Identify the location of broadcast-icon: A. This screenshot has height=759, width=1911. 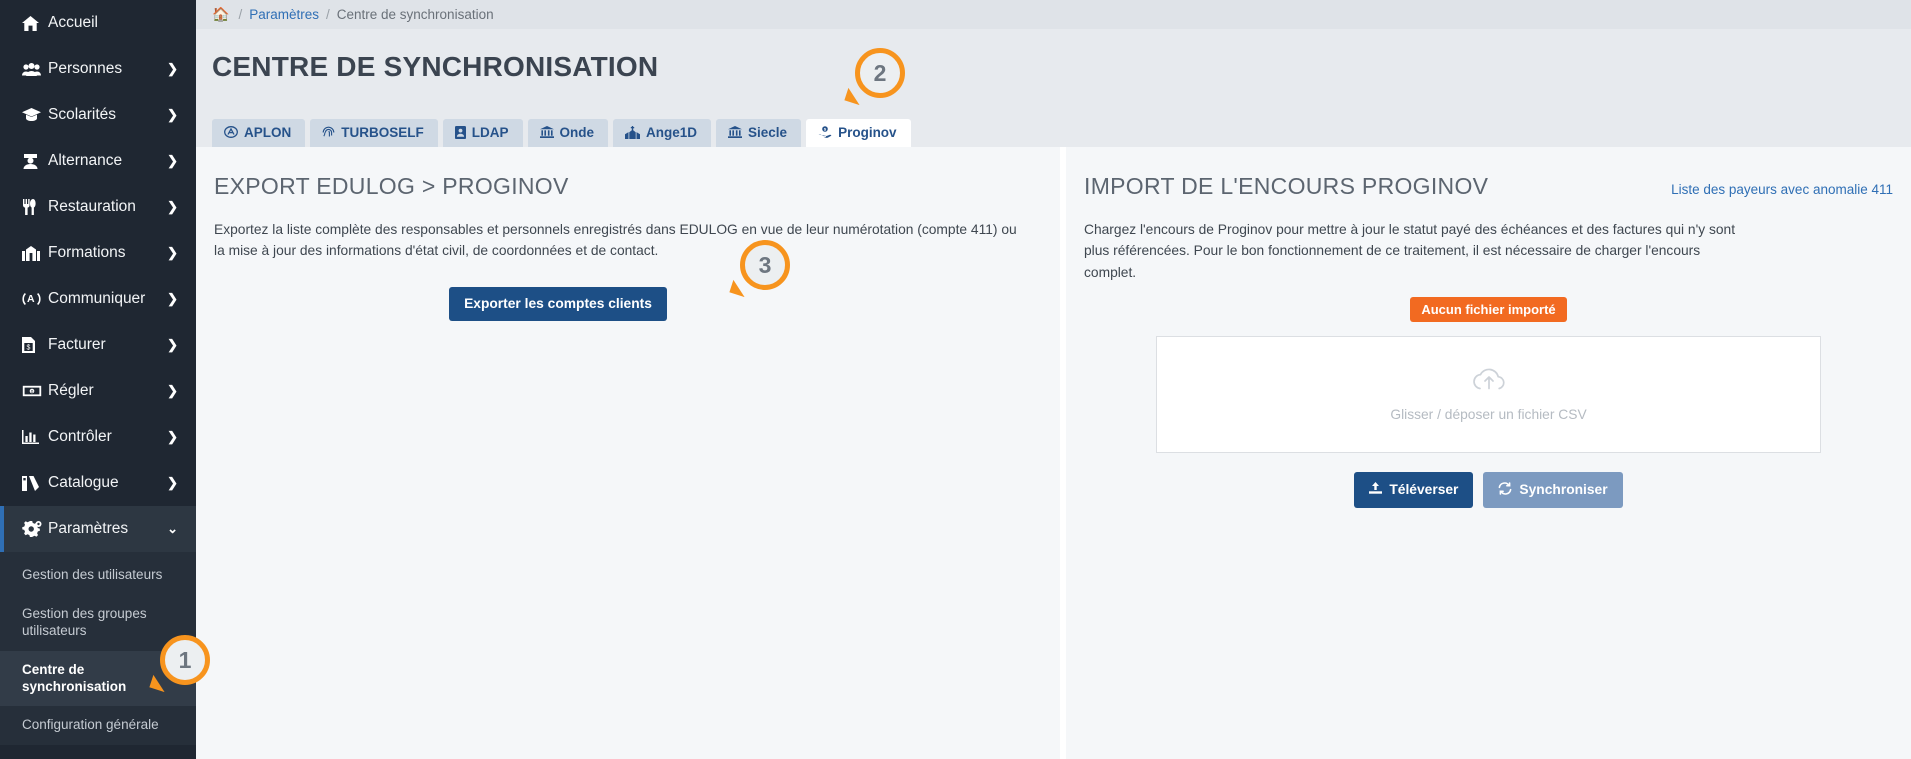
(35, 299).